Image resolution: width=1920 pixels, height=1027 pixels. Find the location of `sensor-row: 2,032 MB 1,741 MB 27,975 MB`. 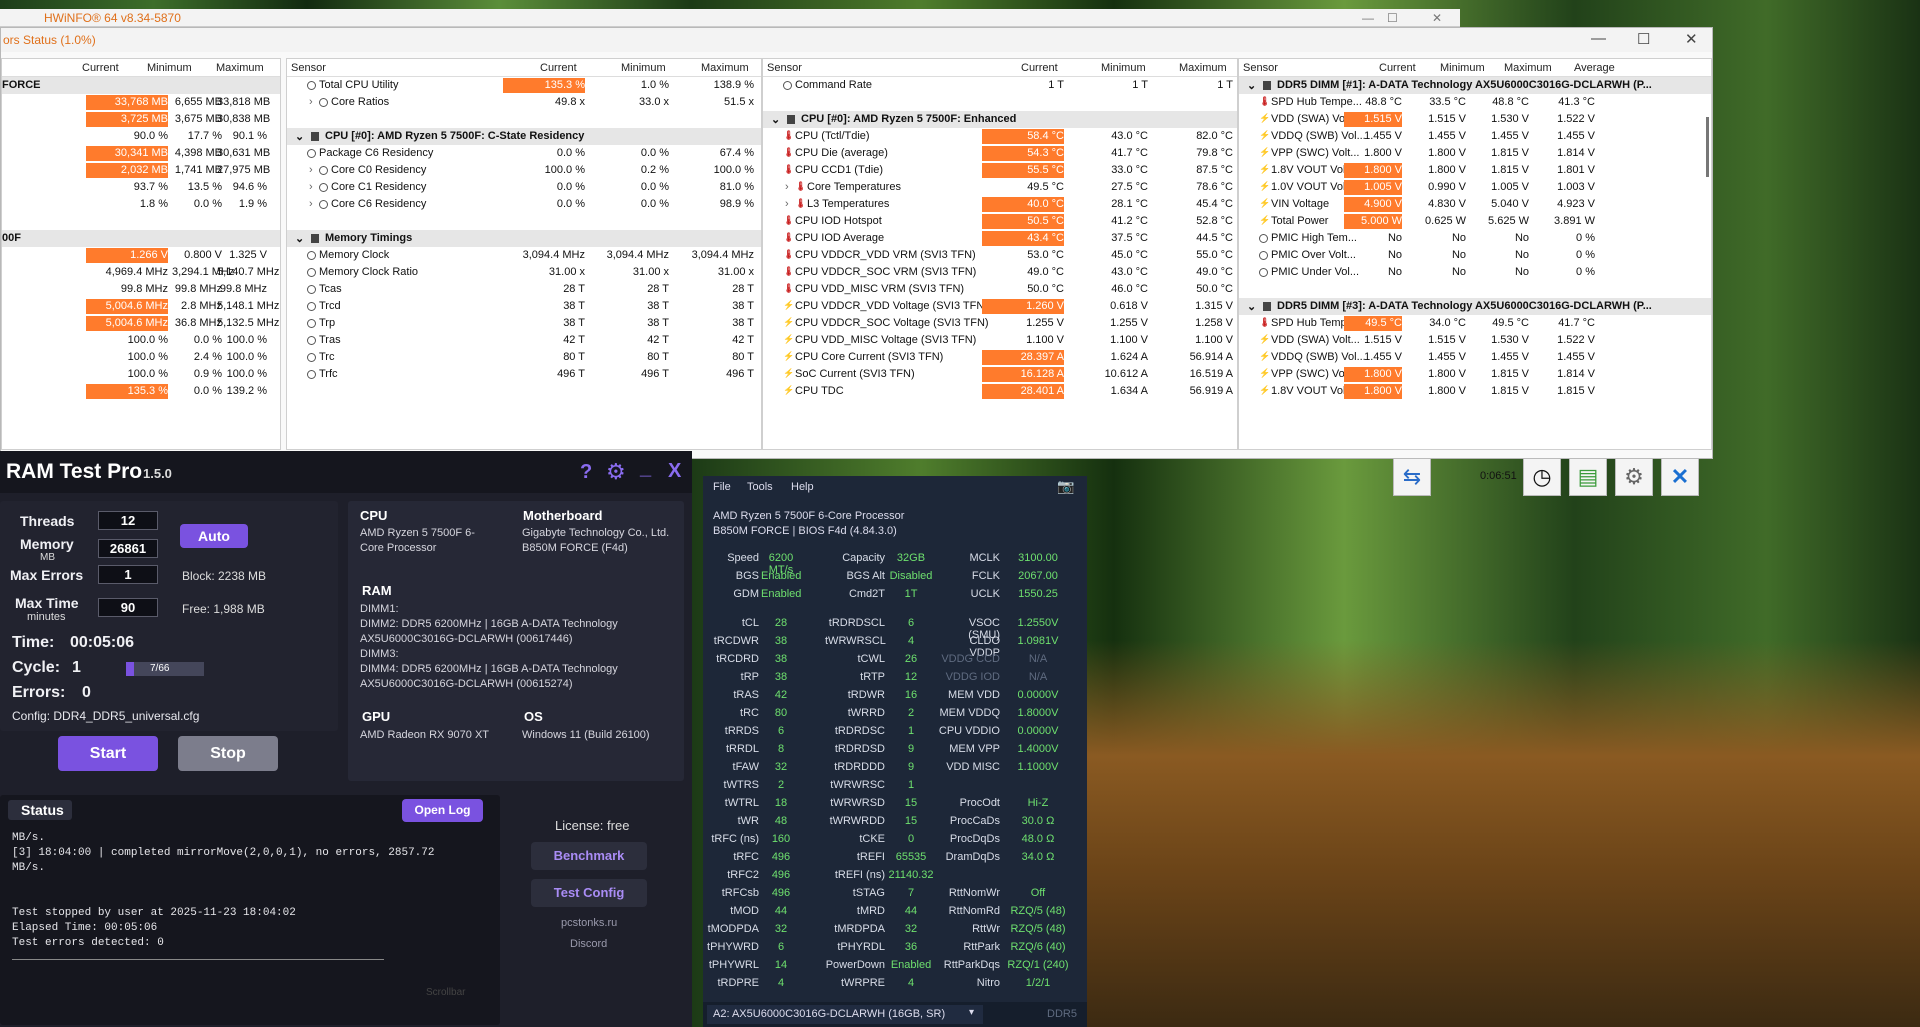

sensor-row: 2,032 MB 1,741 MB 27,975 MB is located at coordinates (141, 170).